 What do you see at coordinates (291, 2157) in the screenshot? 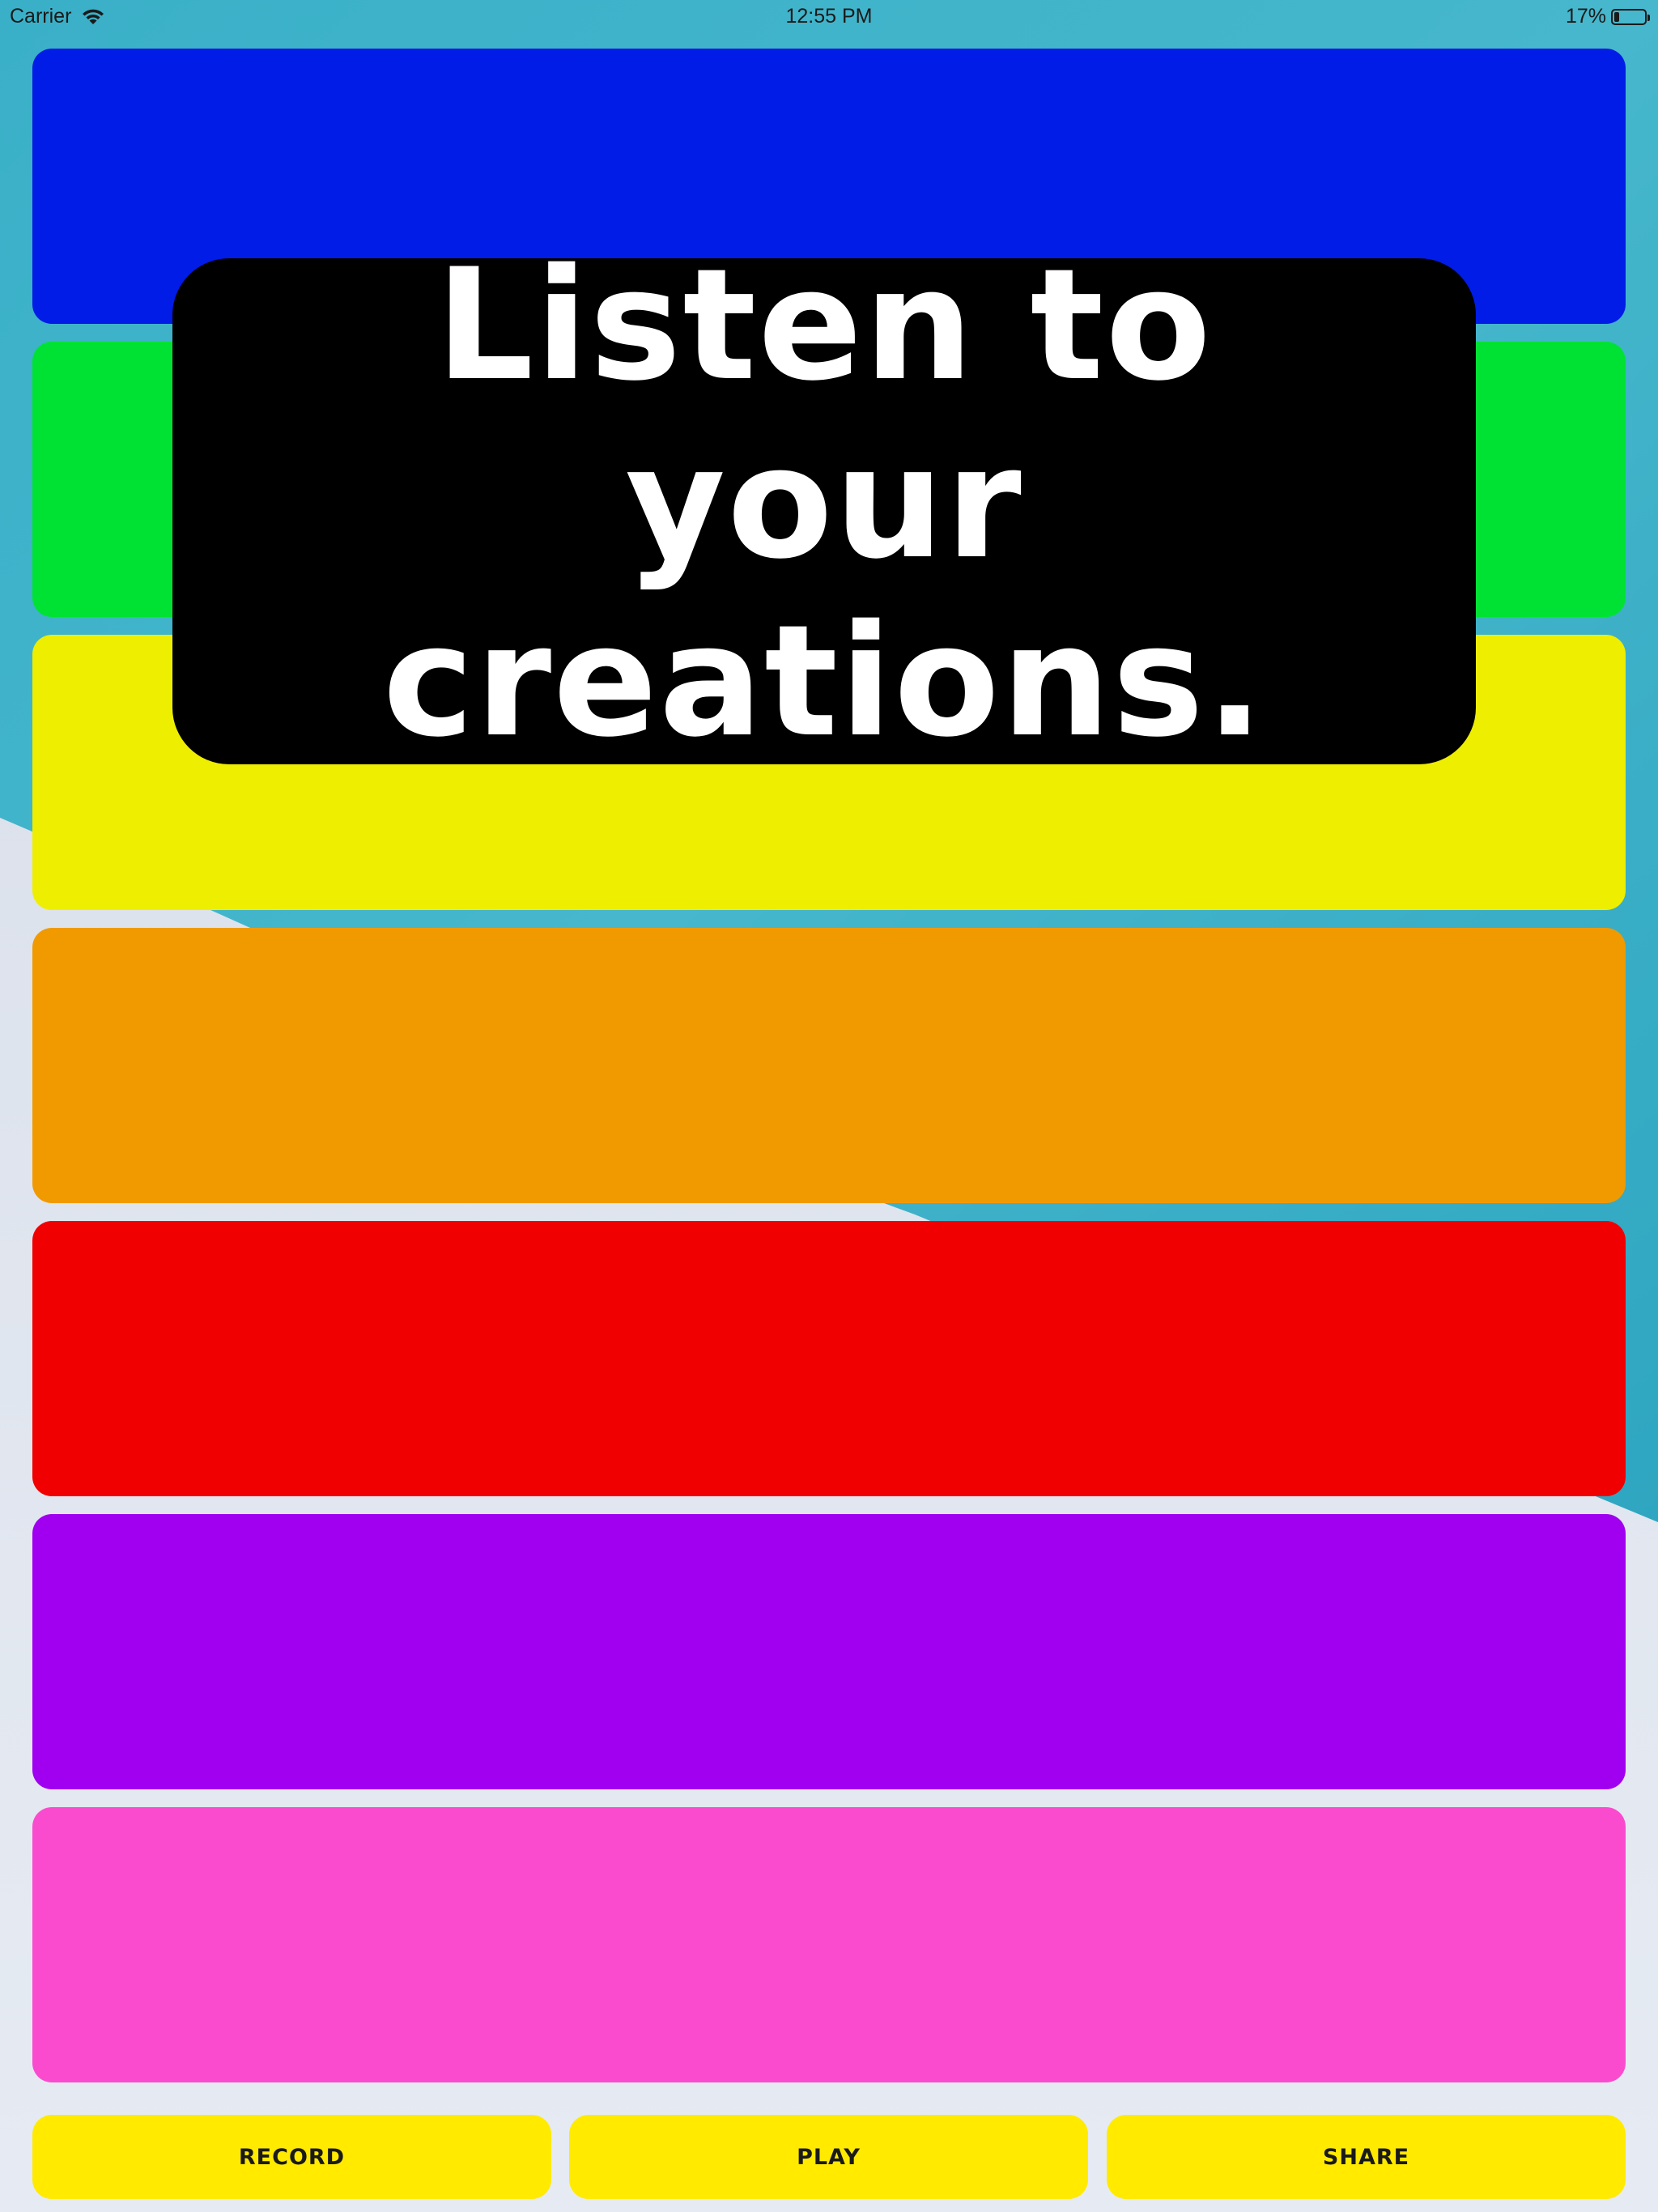
I see `record-button: RECORD` at bounding box center [291, 2157].